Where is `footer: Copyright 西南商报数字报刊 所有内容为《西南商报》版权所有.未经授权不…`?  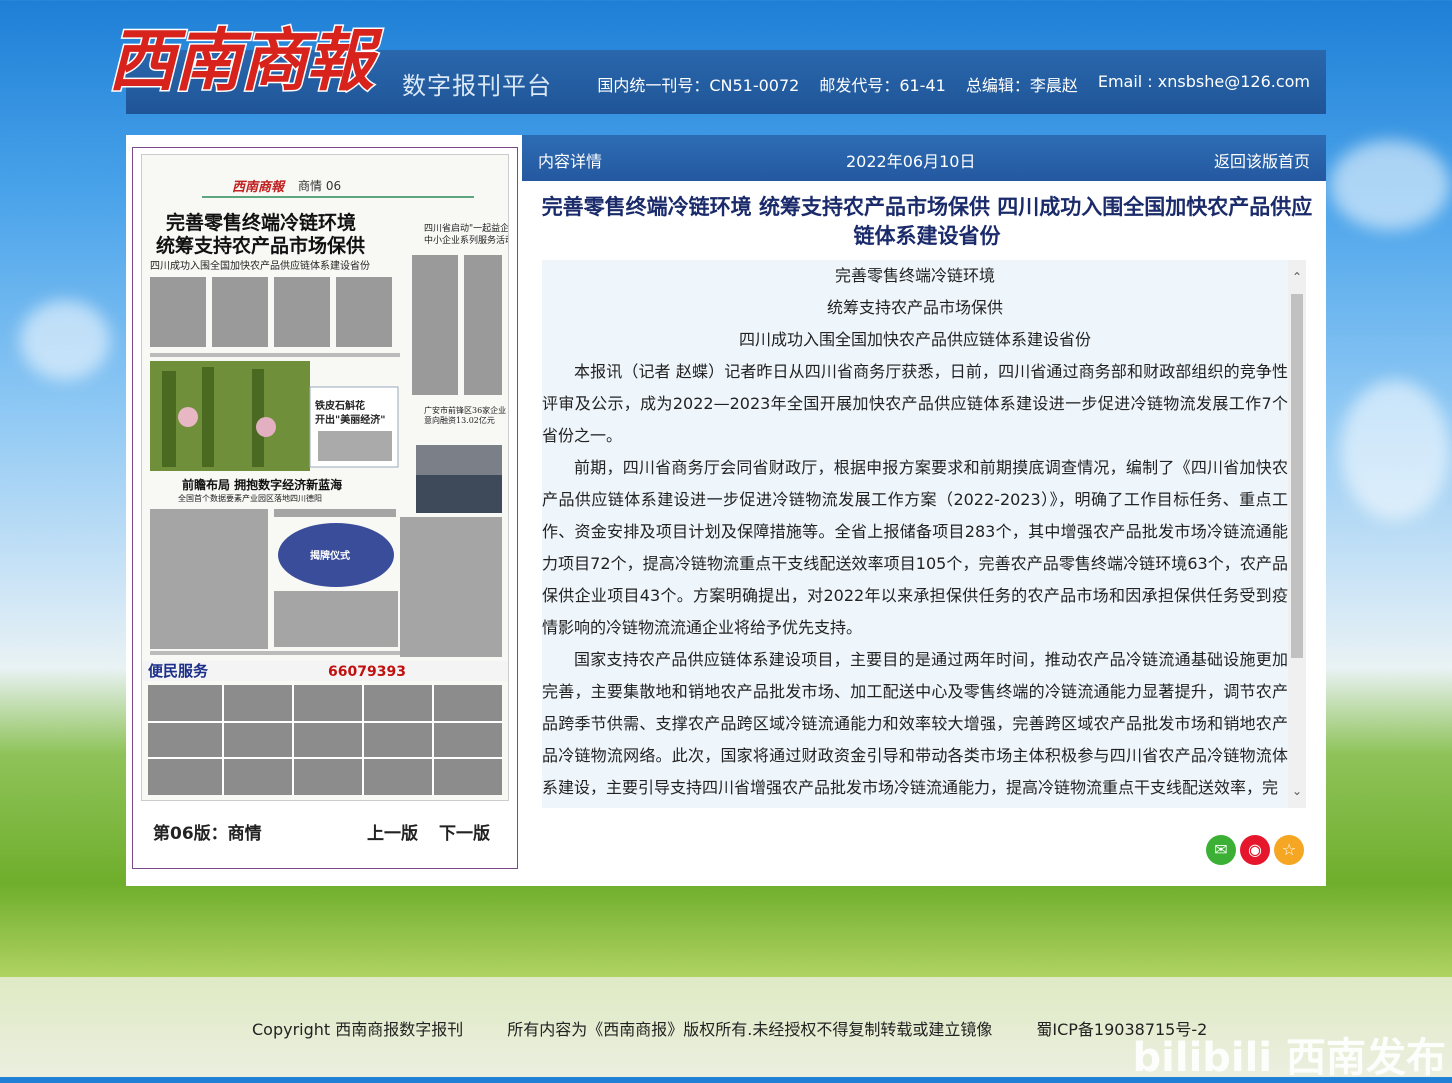
footer: Copyright 西南商报数字报刊 所有内容为《西南商报》版权所有.未经授权不… is located at coordinates (726, 1029).